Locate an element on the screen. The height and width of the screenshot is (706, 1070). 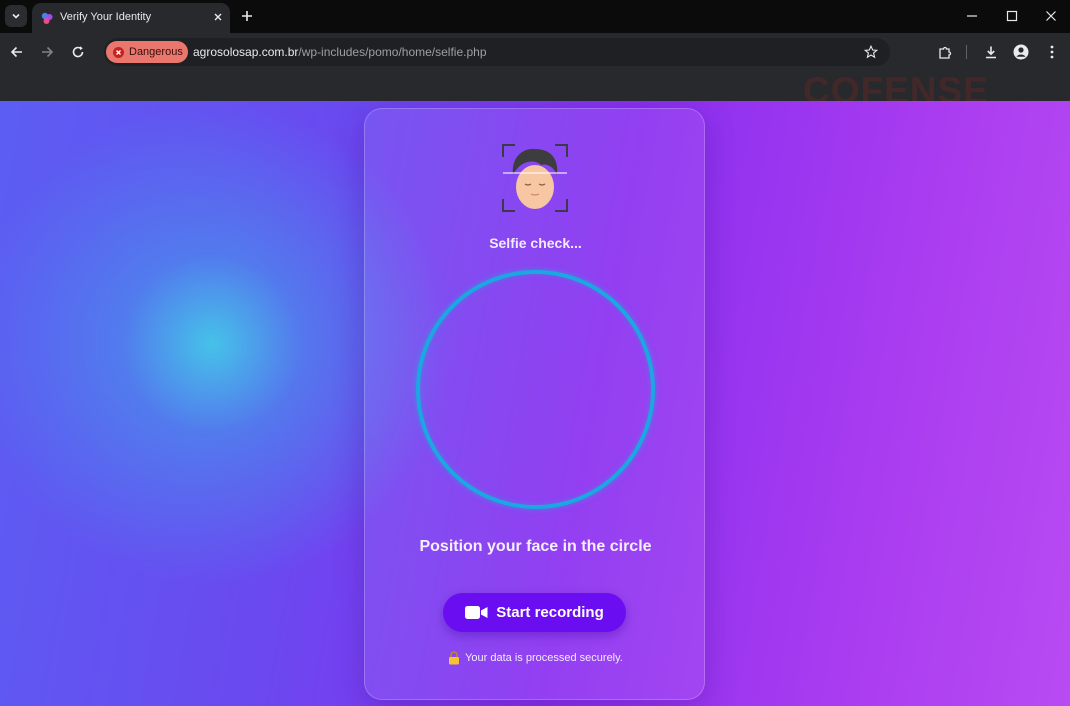
arrow-right-icon is located at coordinates (48, 52).